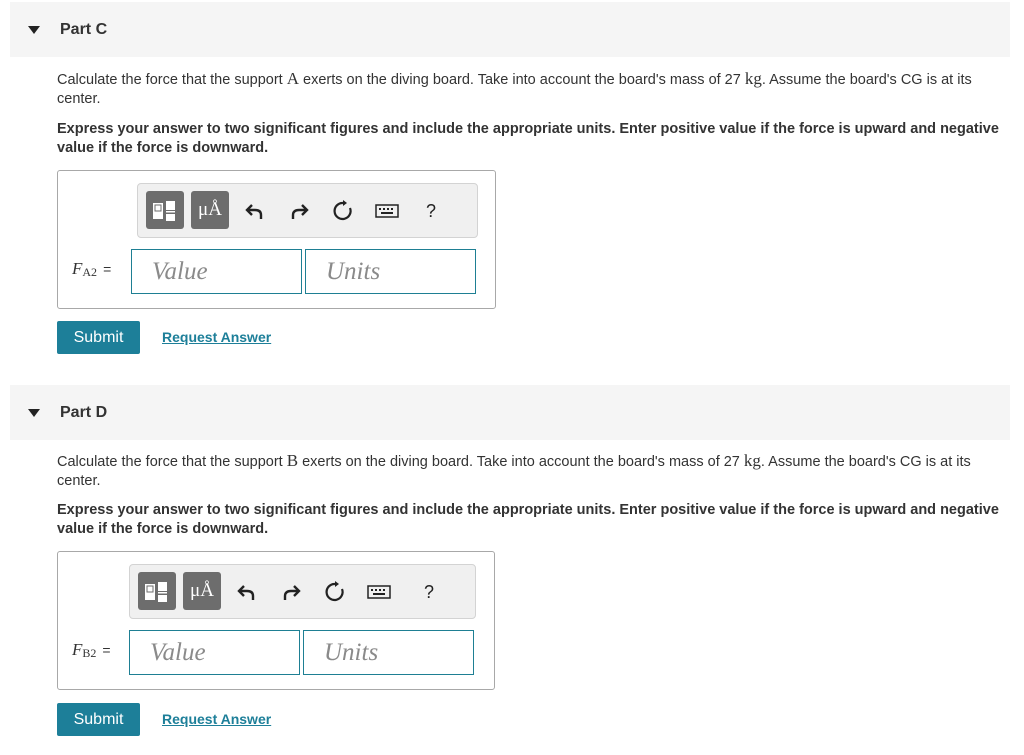  What do you see at coordinates (510, 29) in the screenshot?
I see `part-c-header: Part C` at bounding box center [510, 29].